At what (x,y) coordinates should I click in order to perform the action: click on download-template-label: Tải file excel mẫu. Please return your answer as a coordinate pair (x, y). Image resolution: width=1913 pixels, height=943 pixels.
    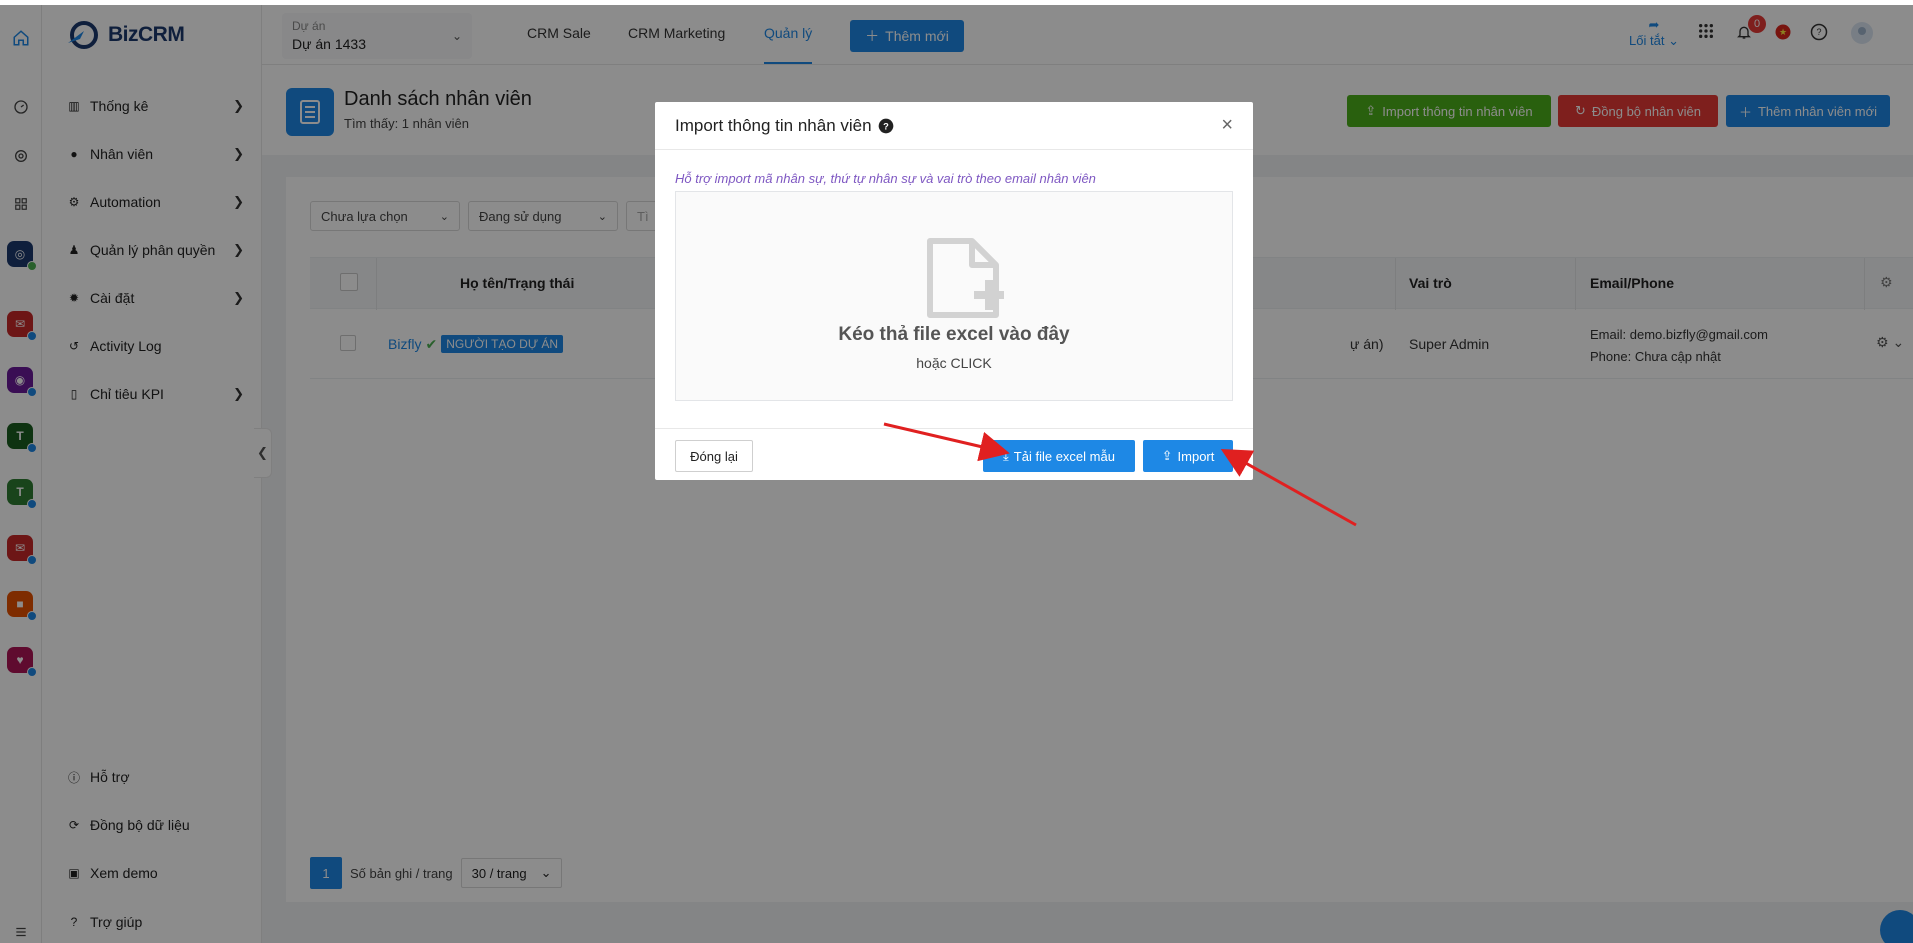
    Looking at the image, I should click on (1064, 456).